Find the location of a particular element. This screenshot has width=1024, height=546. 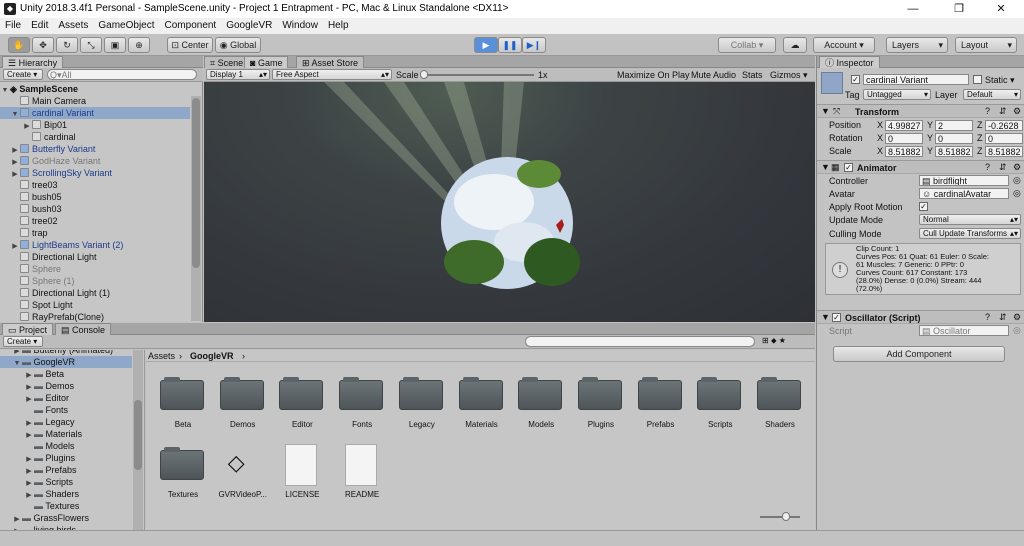

icon-size-slider is located at coordinates (780, 517).